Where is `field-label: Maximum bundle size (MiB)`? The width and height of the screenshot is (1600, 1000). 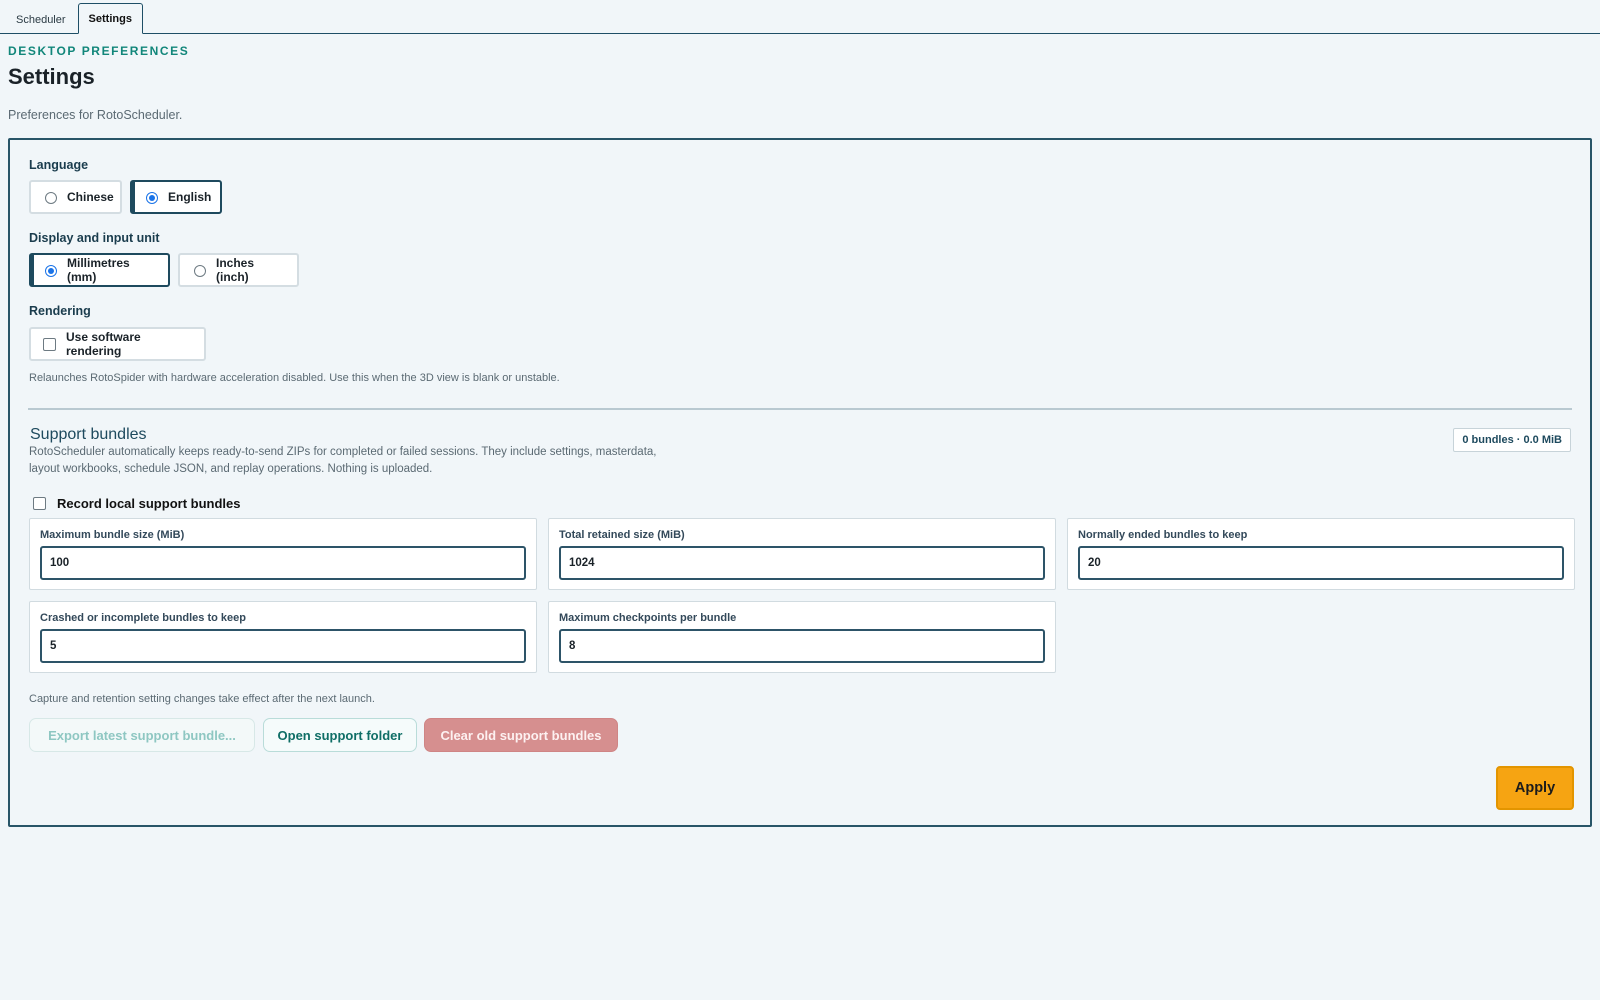 field-label: Maximum bundle size (MiB) is located at coordinates (112, 535).